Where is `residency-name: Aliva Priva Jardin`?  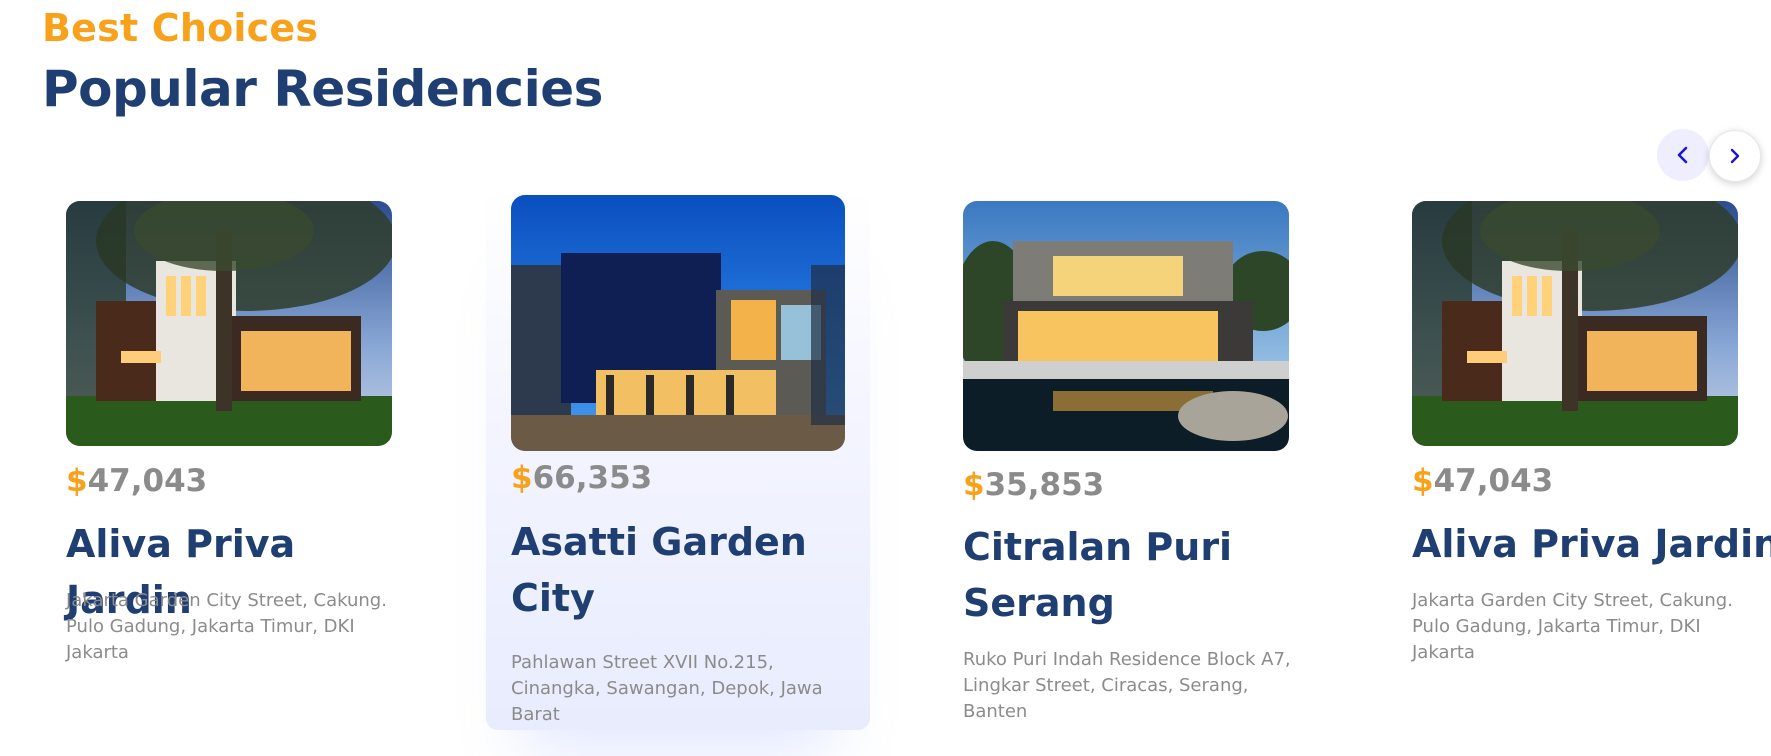
residency-name: Aliva Priva Jardin is located at coordinates (1591, 544).